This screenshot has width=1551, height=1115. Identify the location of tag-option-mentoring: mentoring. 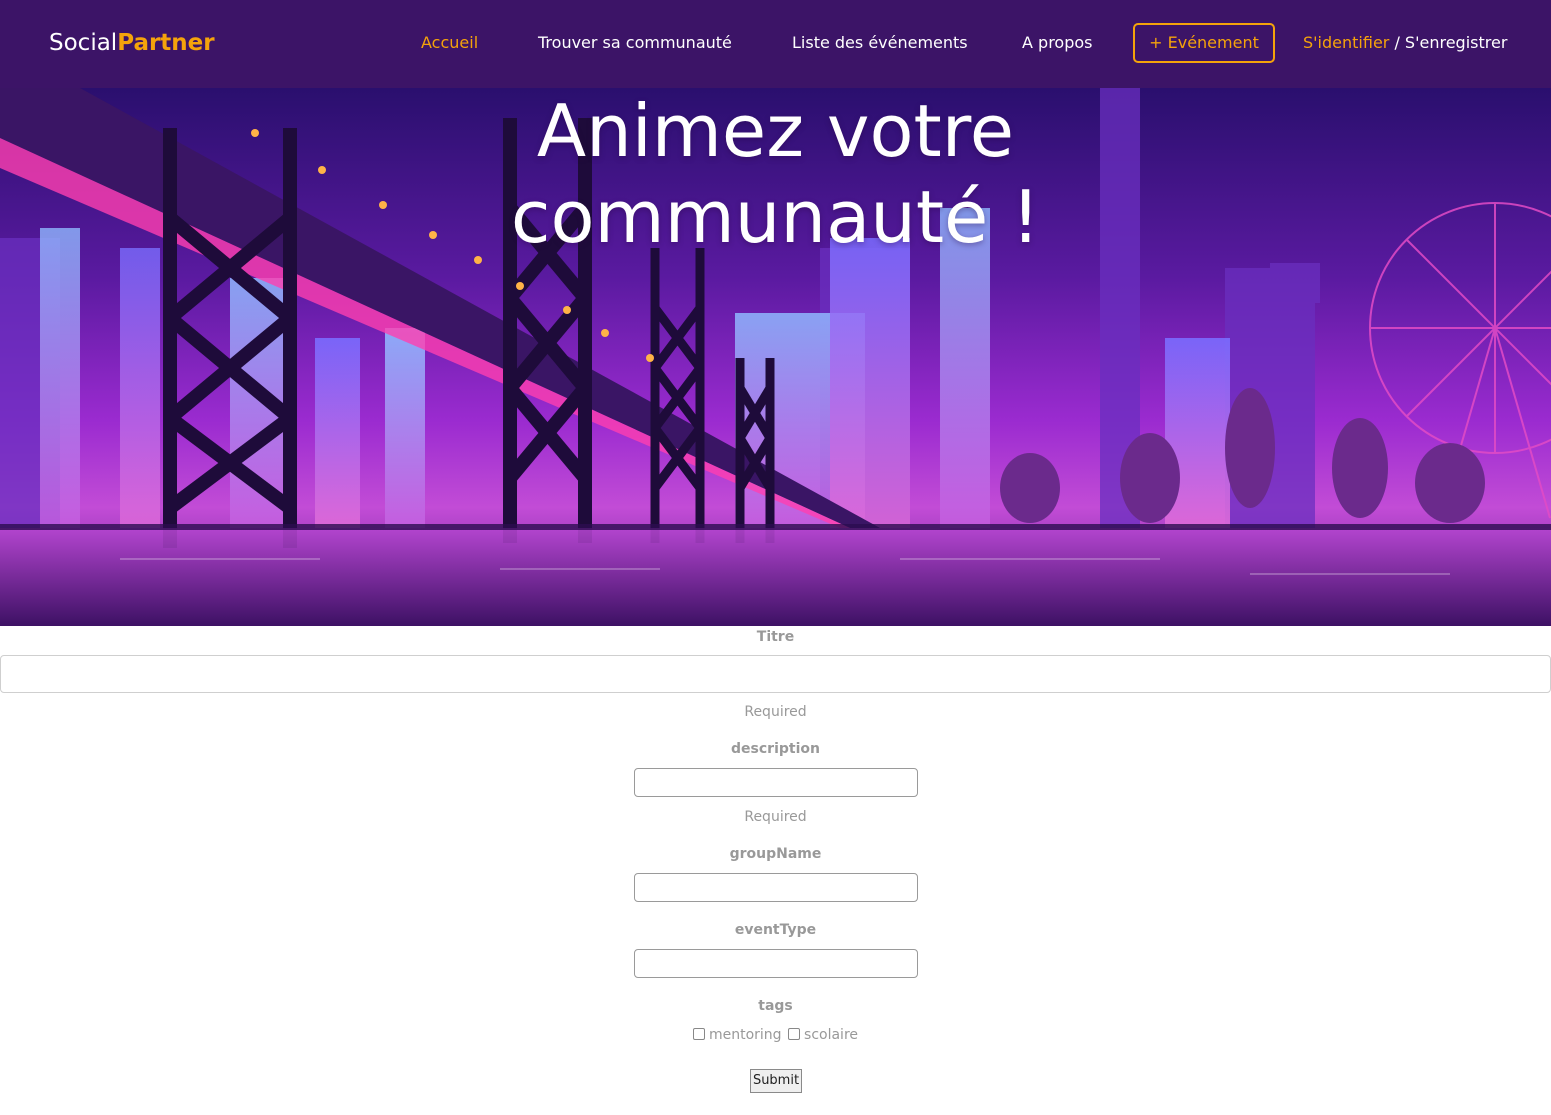
(737, 1035).